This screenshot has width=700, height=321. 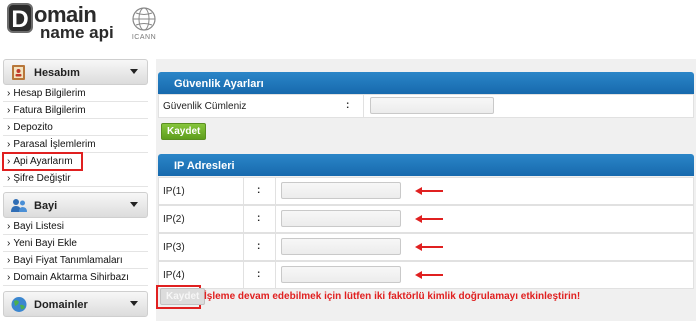 What do you see at coordinates (144, 19) in the screenshot?
I see `icann-globe-icon` at bounding box center [144, 19].